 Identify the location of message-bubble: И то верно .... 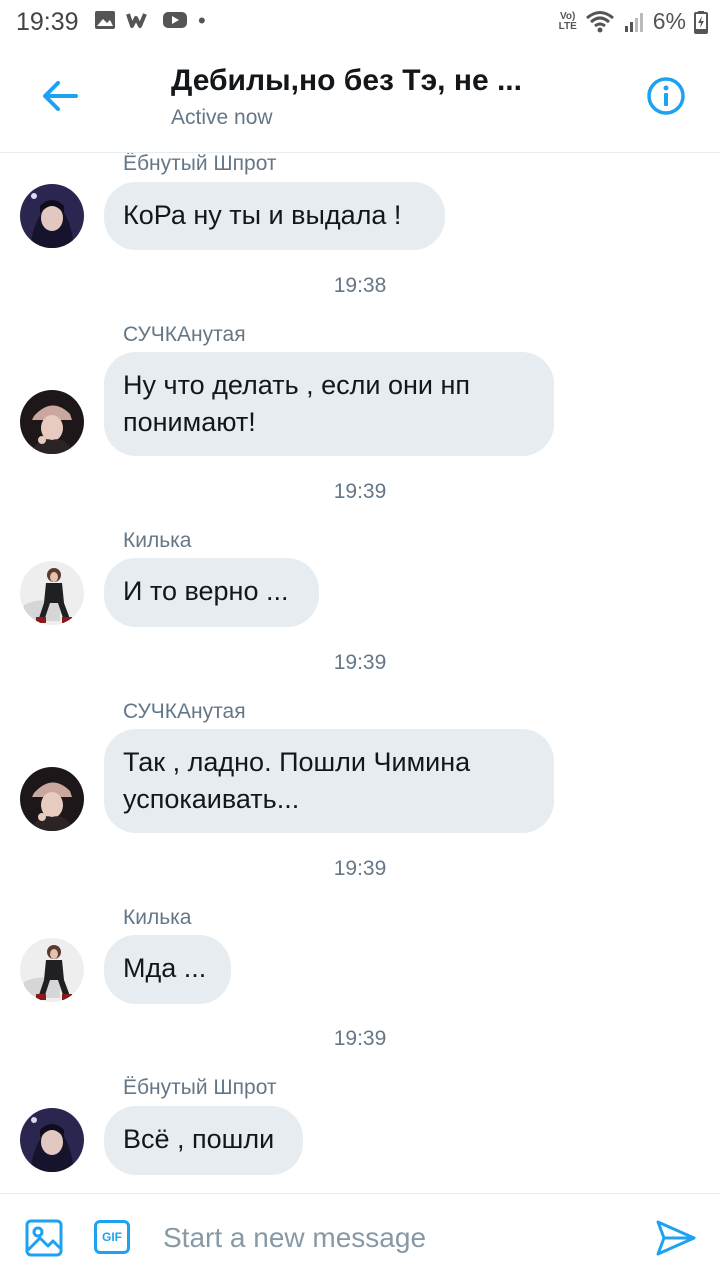
(211, 592).